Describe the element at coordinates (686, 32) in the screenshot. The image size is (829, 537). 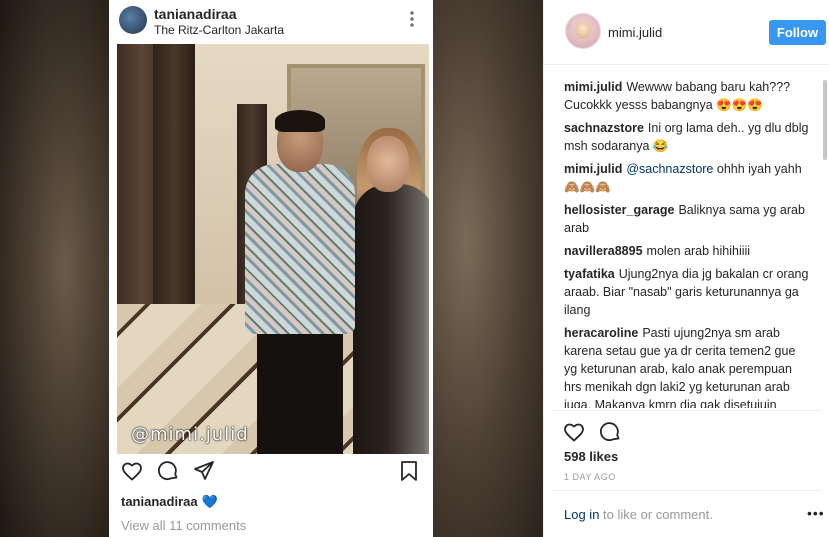
I see `panel-header: mimi.julid Follow` at that location.